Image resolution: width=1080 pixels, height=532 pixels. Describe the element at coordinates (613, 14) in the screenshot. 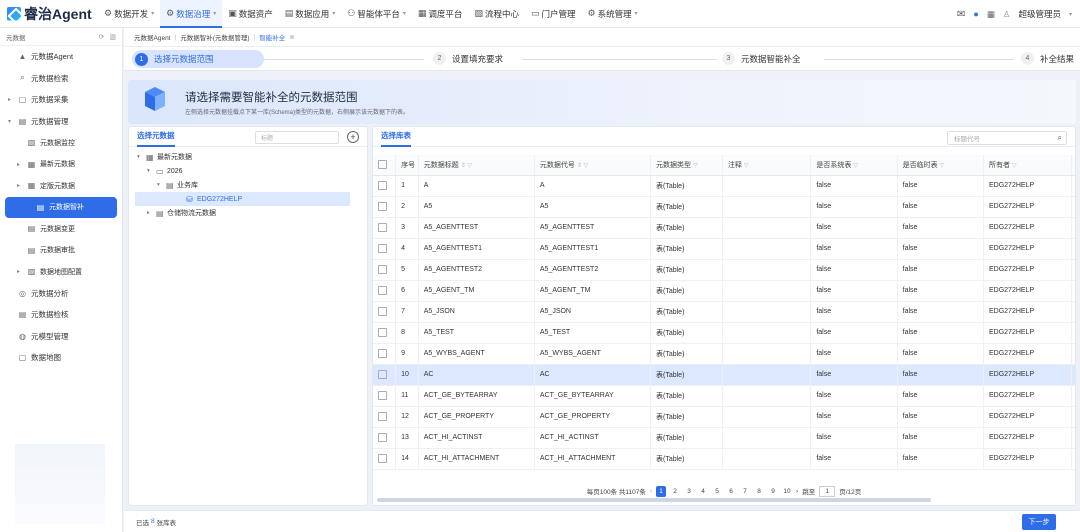

I see `nav-item: ⚙ 系统管理 ▾` at that location.